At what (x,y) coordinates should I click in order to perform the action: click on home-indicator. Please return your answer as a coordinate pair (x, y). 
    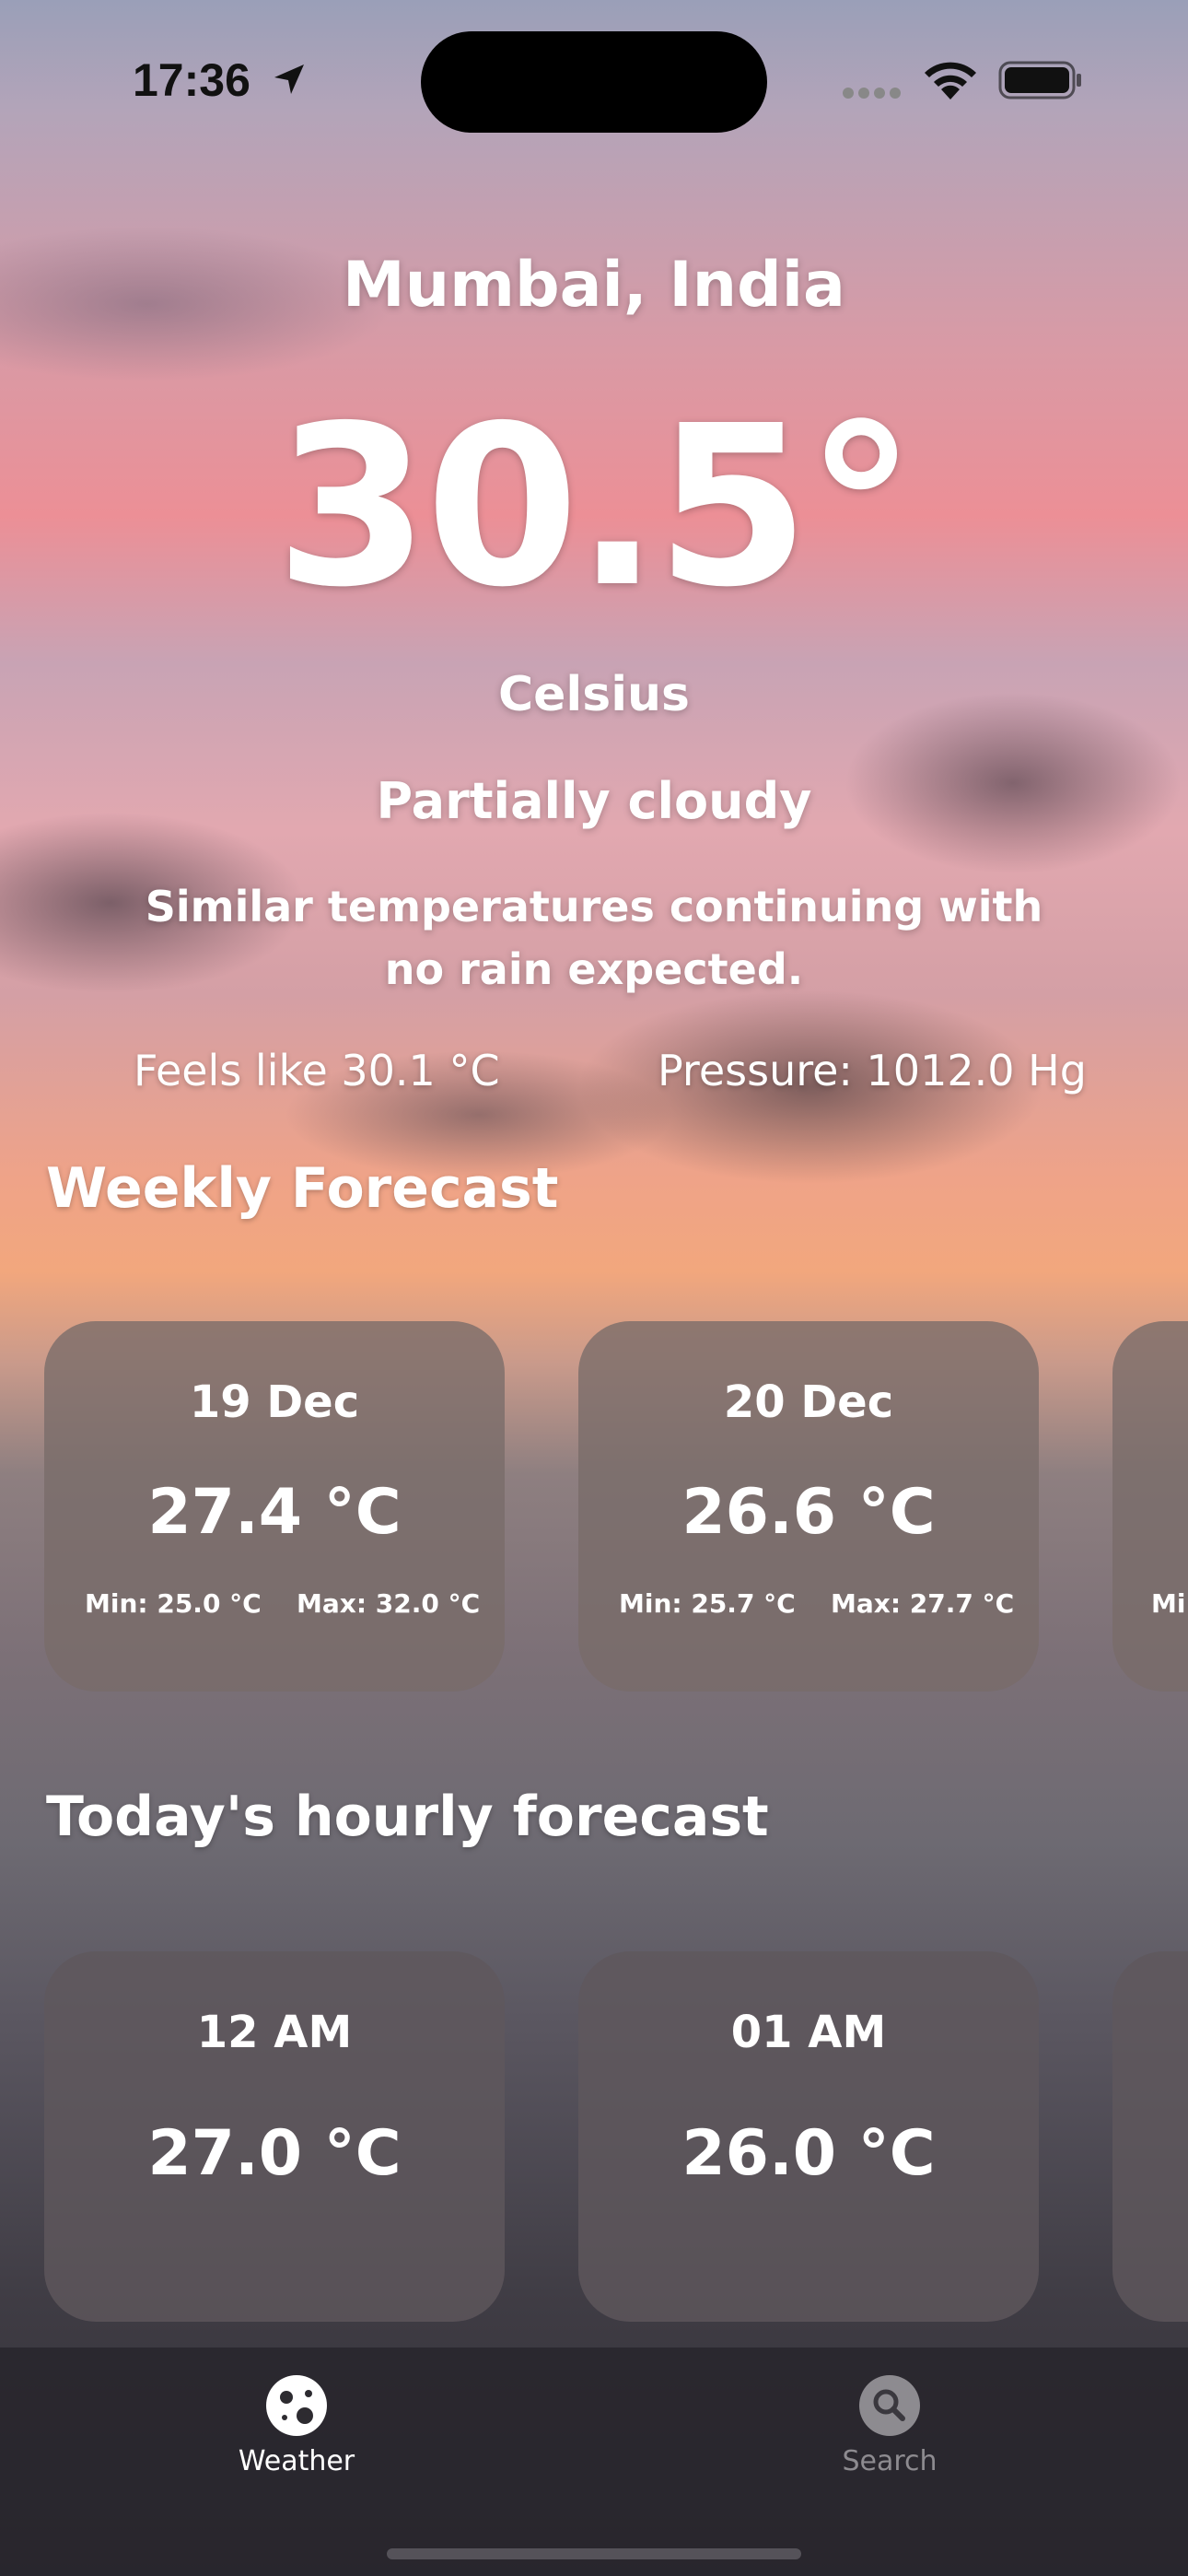
    Looking at the image, I should click on (594, 2553).